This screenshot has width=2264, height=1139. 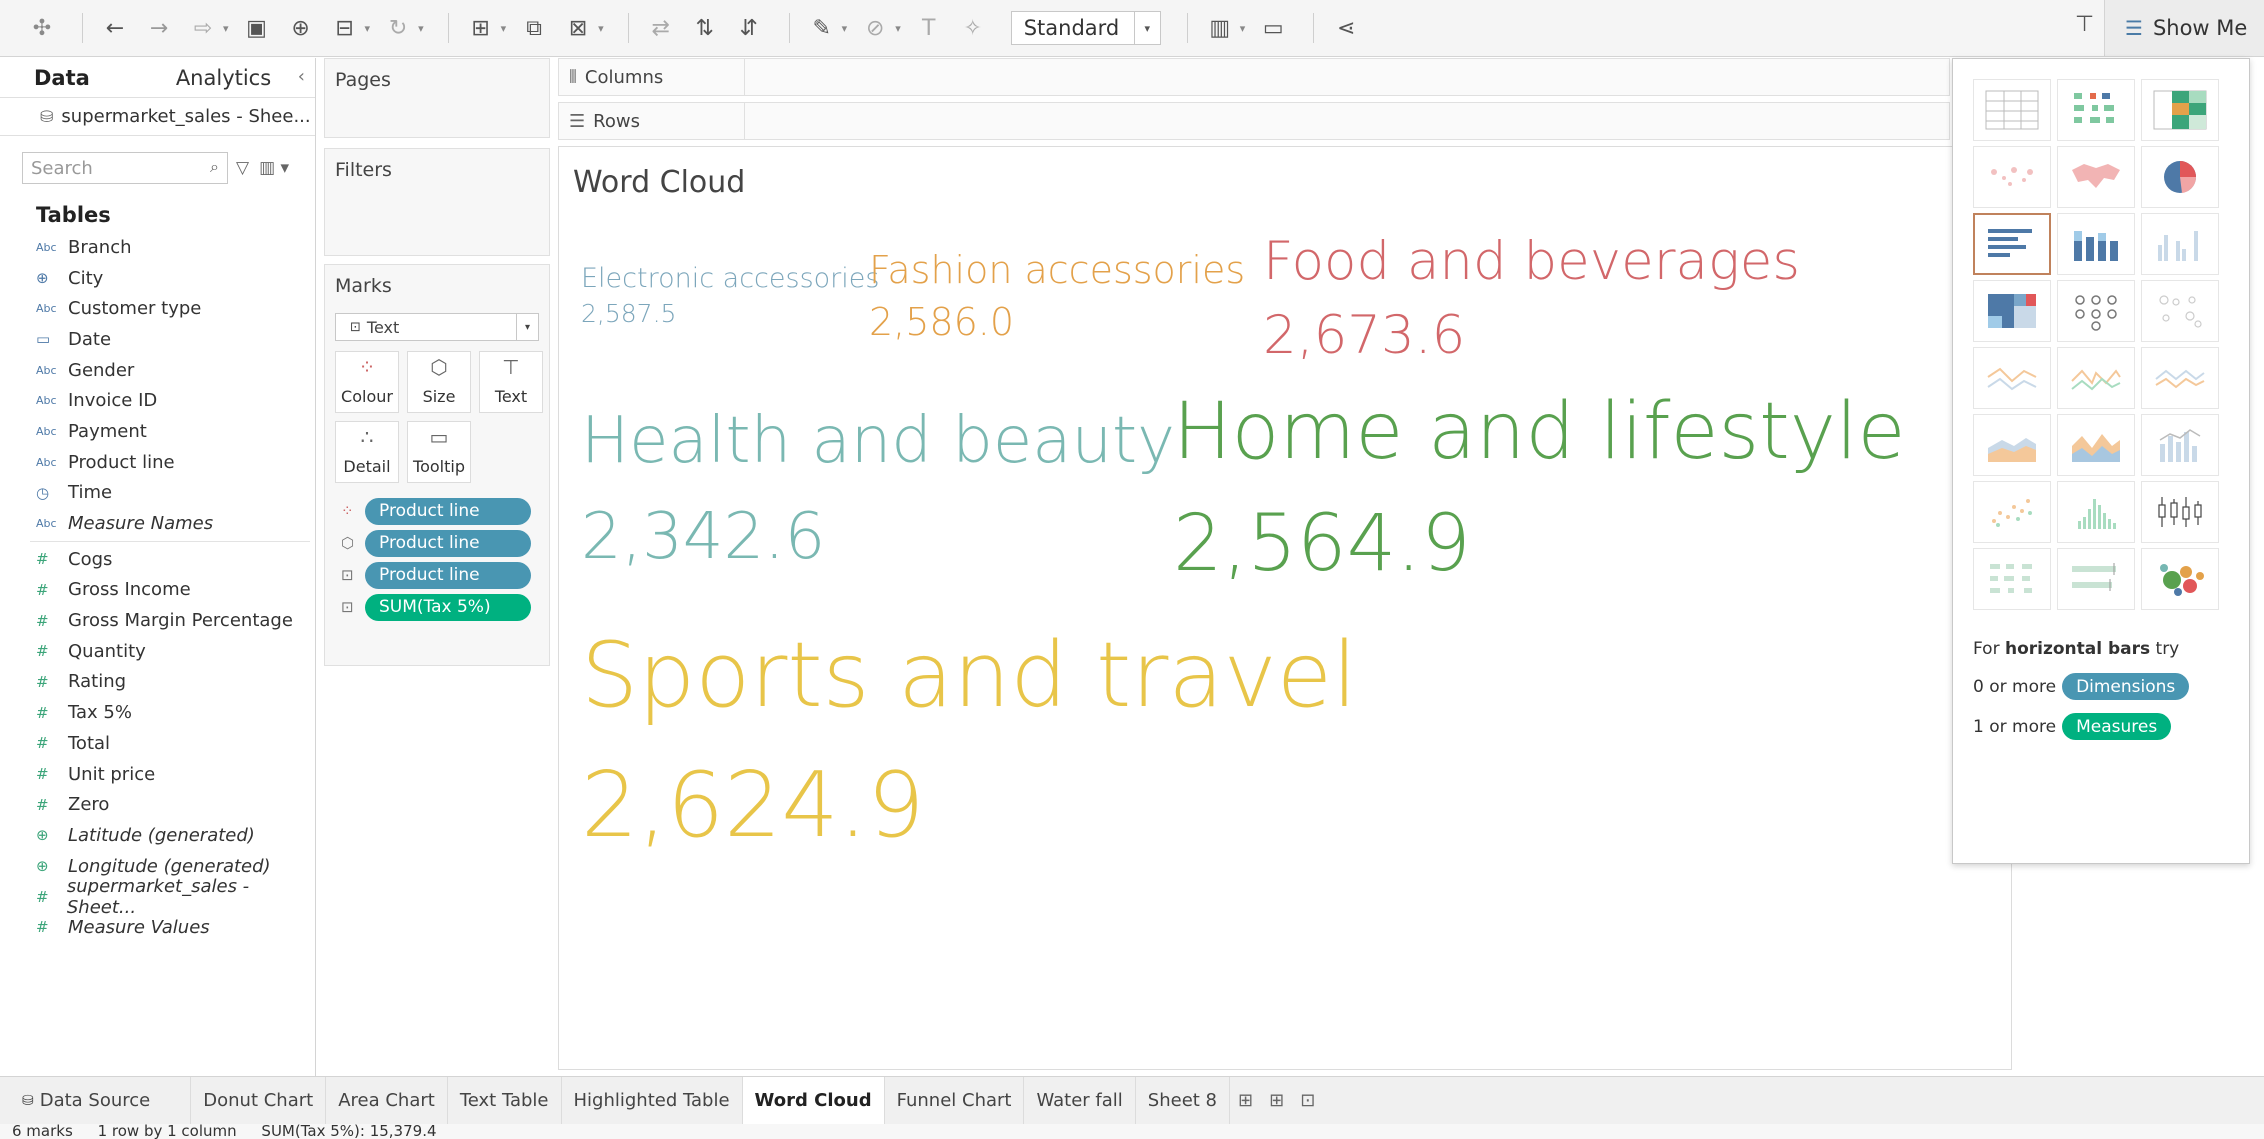 I want to click on box-whisker-chart-icon, so click(x=2180, y=512).